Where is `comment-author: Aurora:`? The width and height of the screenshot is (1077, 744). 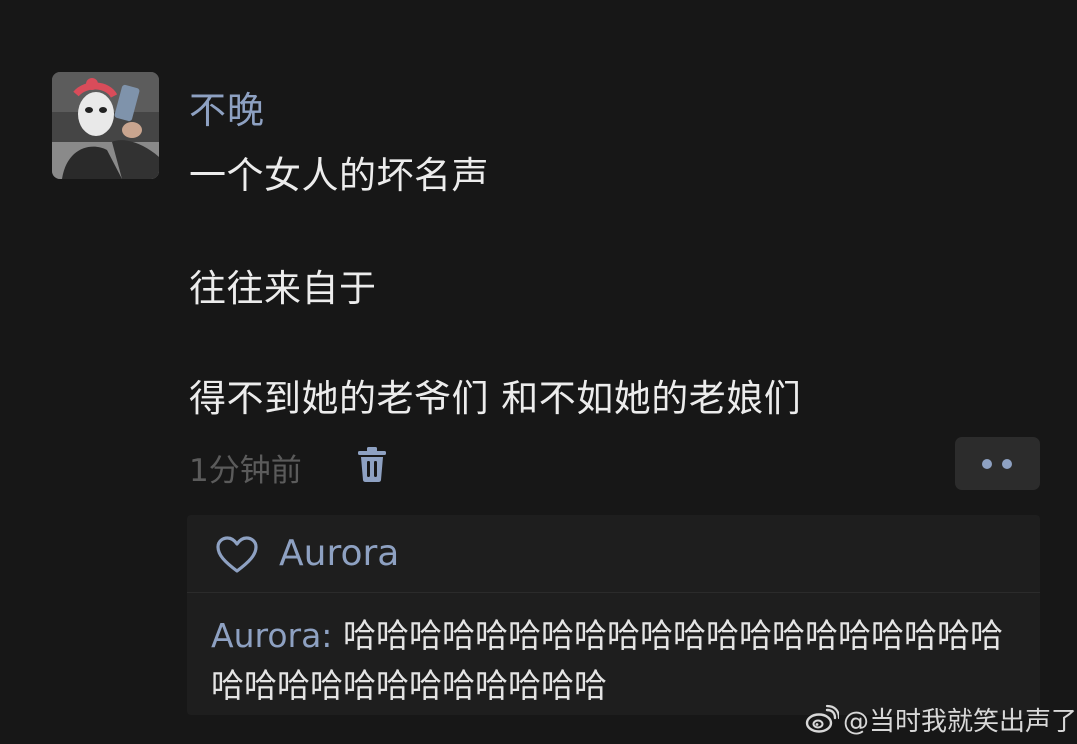
comment-author: Aurora: is located at coordinates (271, 635).